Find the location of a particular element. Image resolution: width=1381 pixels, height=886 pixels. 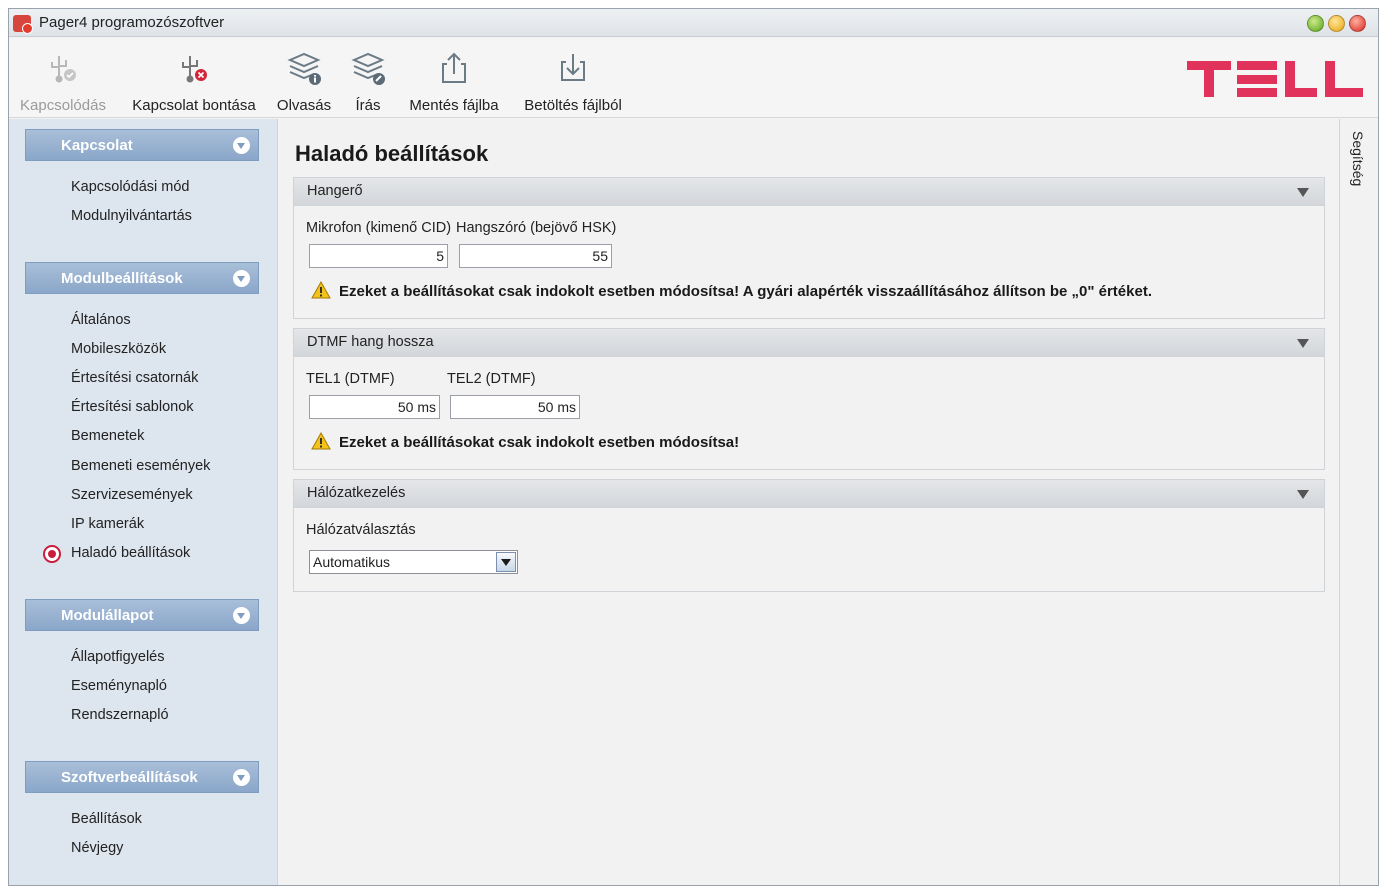

dtmf-panel-header: DTMF hang hossza is located at coordinates (809, 343).